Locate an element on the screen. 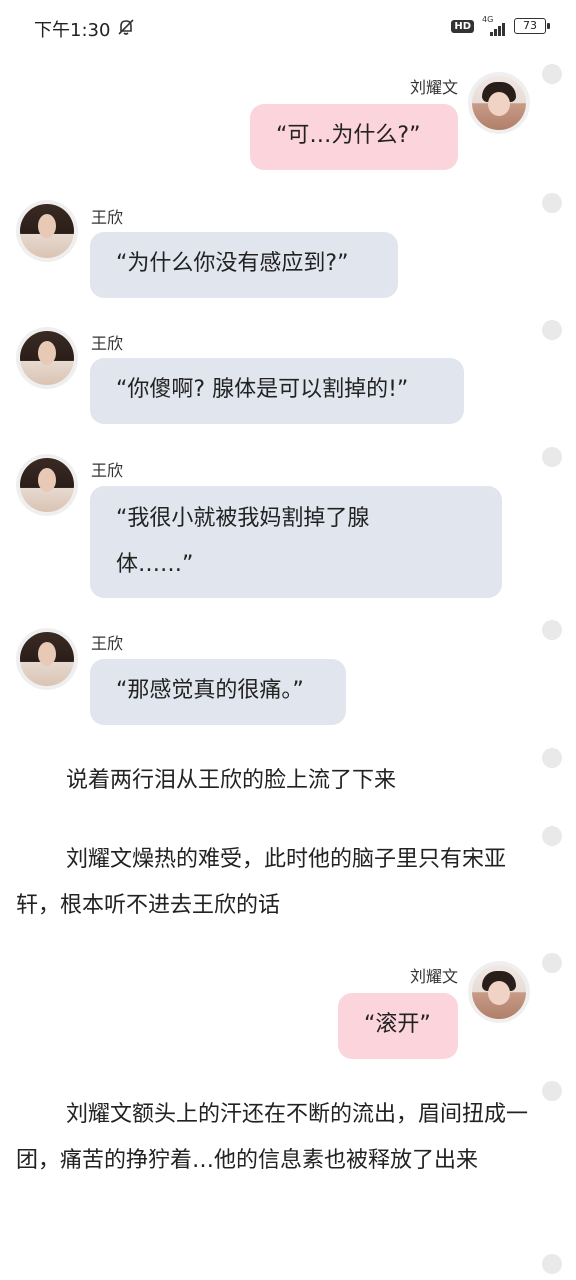  message-text: “你傻啊? 腺体是可以割掉的!” is located at coordinates (262, 389).